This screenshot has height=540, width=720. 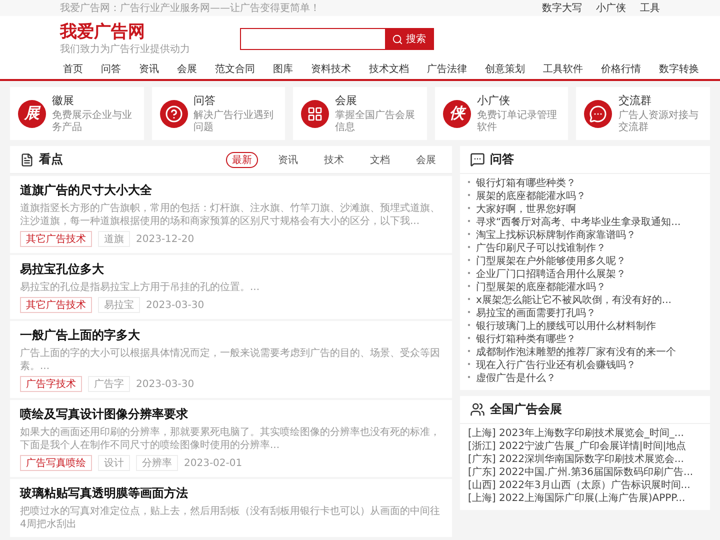 I want to click on feature-title: 交流群, so click(x=635, y=100).